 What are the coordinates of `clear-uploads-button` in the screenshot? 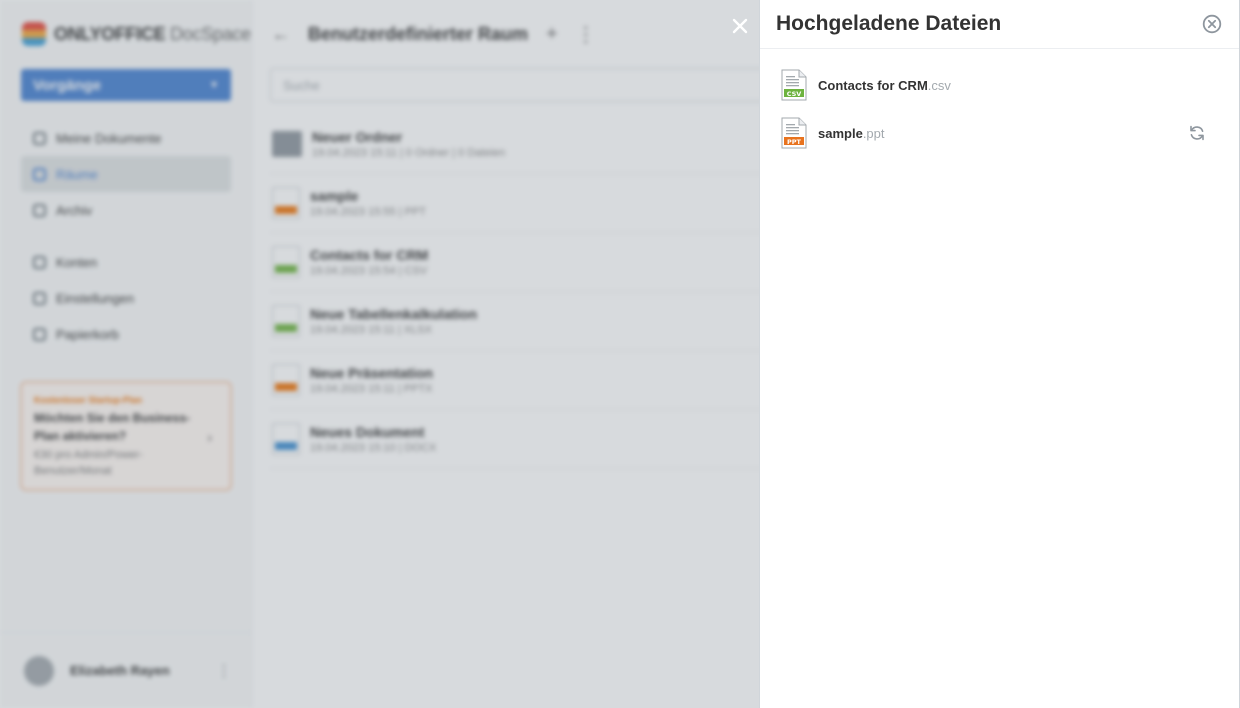 It's located at (1212, 24).